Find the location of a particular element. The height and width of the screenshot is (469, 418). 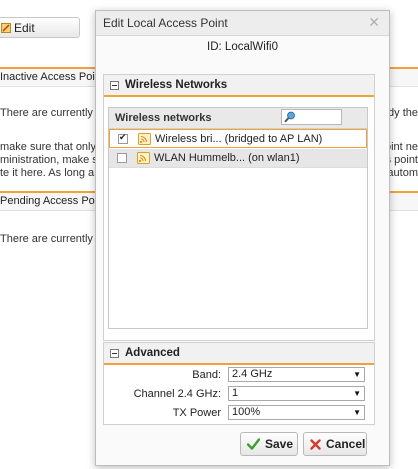

channel-select: 1 ▼ is located at coordinates (296, 393).